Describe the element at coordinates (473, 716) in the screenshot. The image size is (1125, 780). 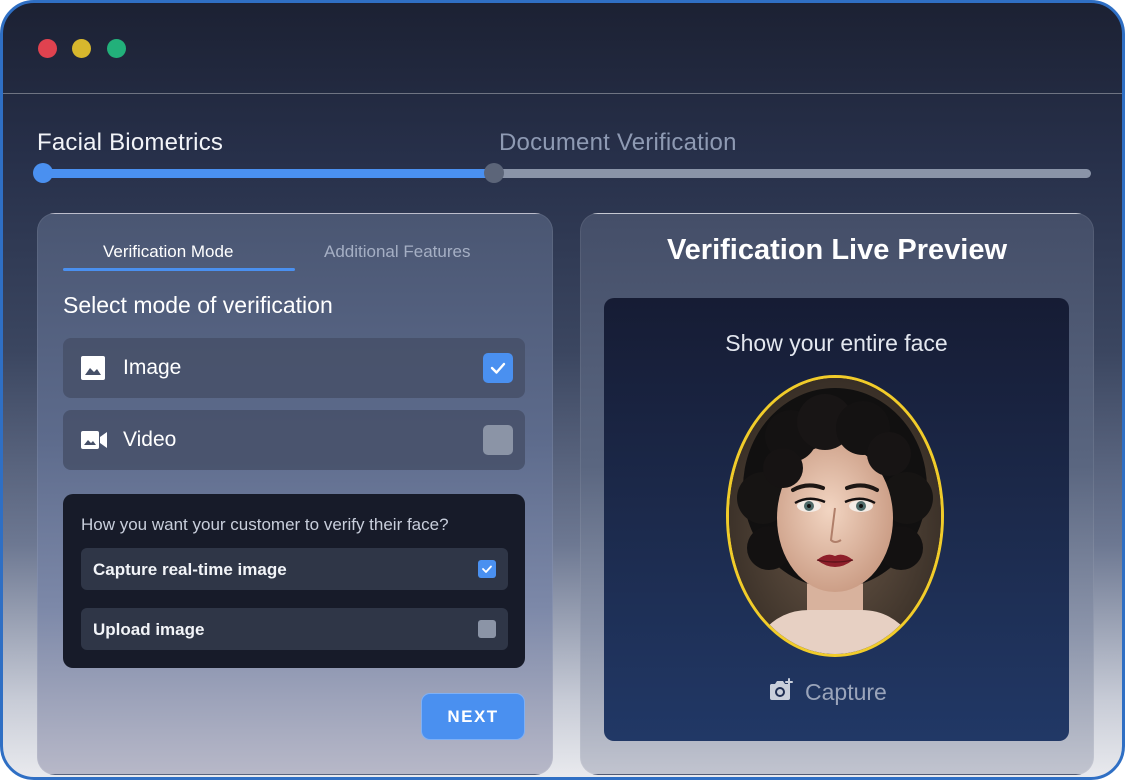
I see `next-button: NEXT` at that location.